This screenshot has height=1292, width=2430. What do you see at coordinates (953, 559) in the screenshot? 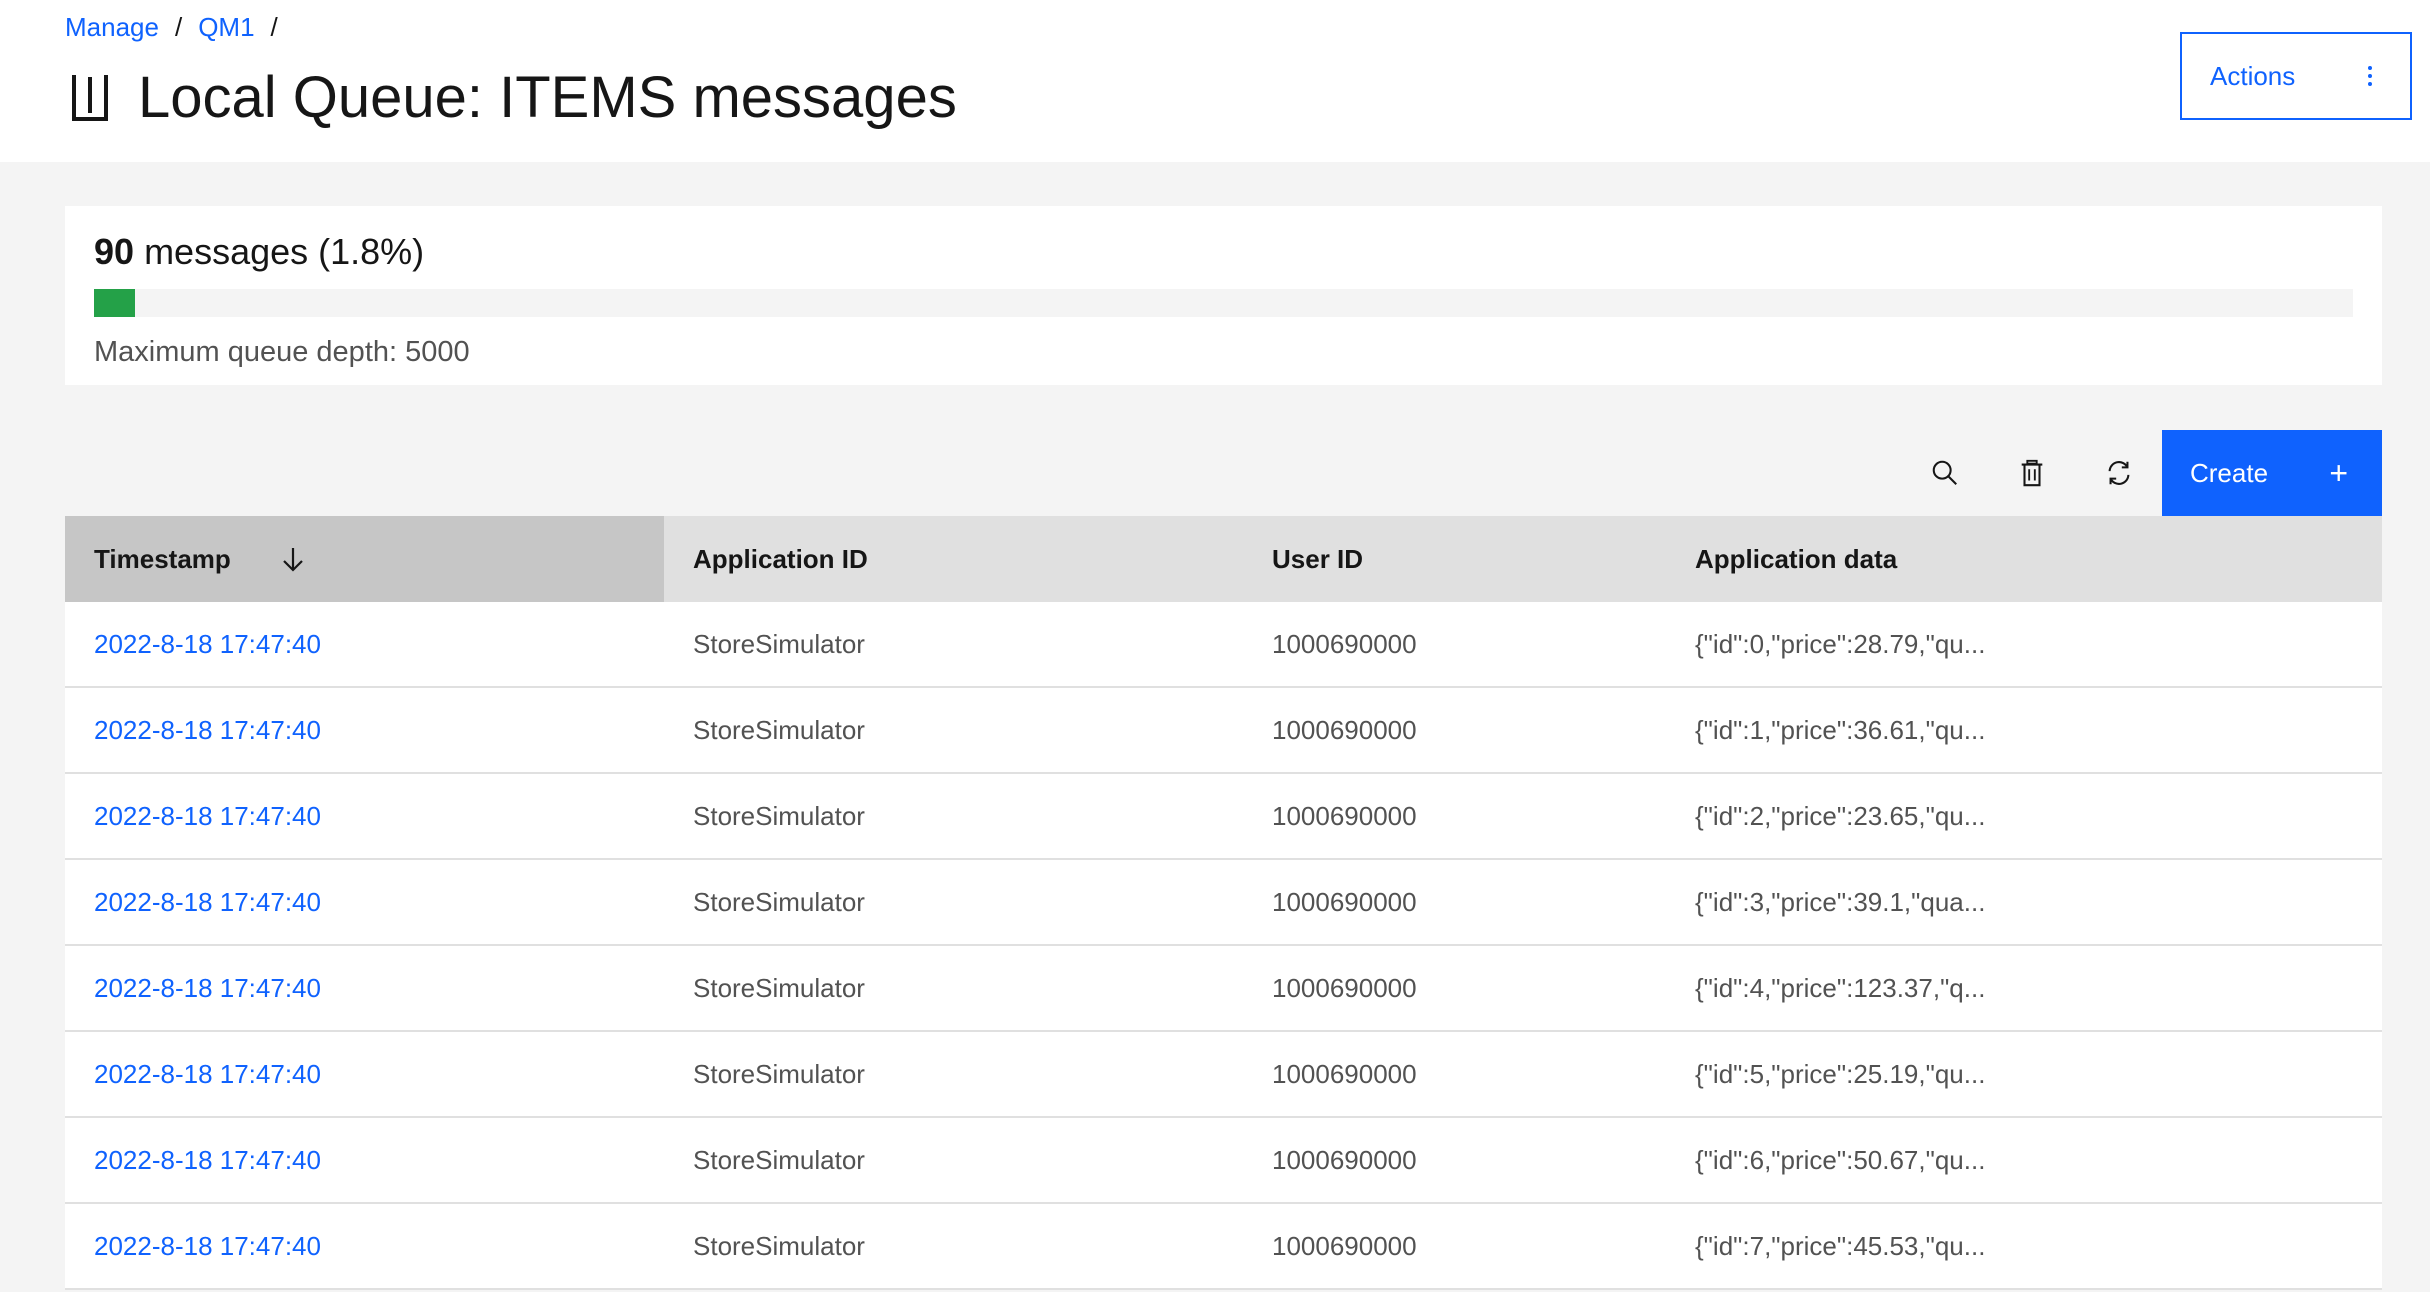
I see `column-header-application-id: Application ID` at bounding box center [953, 559].